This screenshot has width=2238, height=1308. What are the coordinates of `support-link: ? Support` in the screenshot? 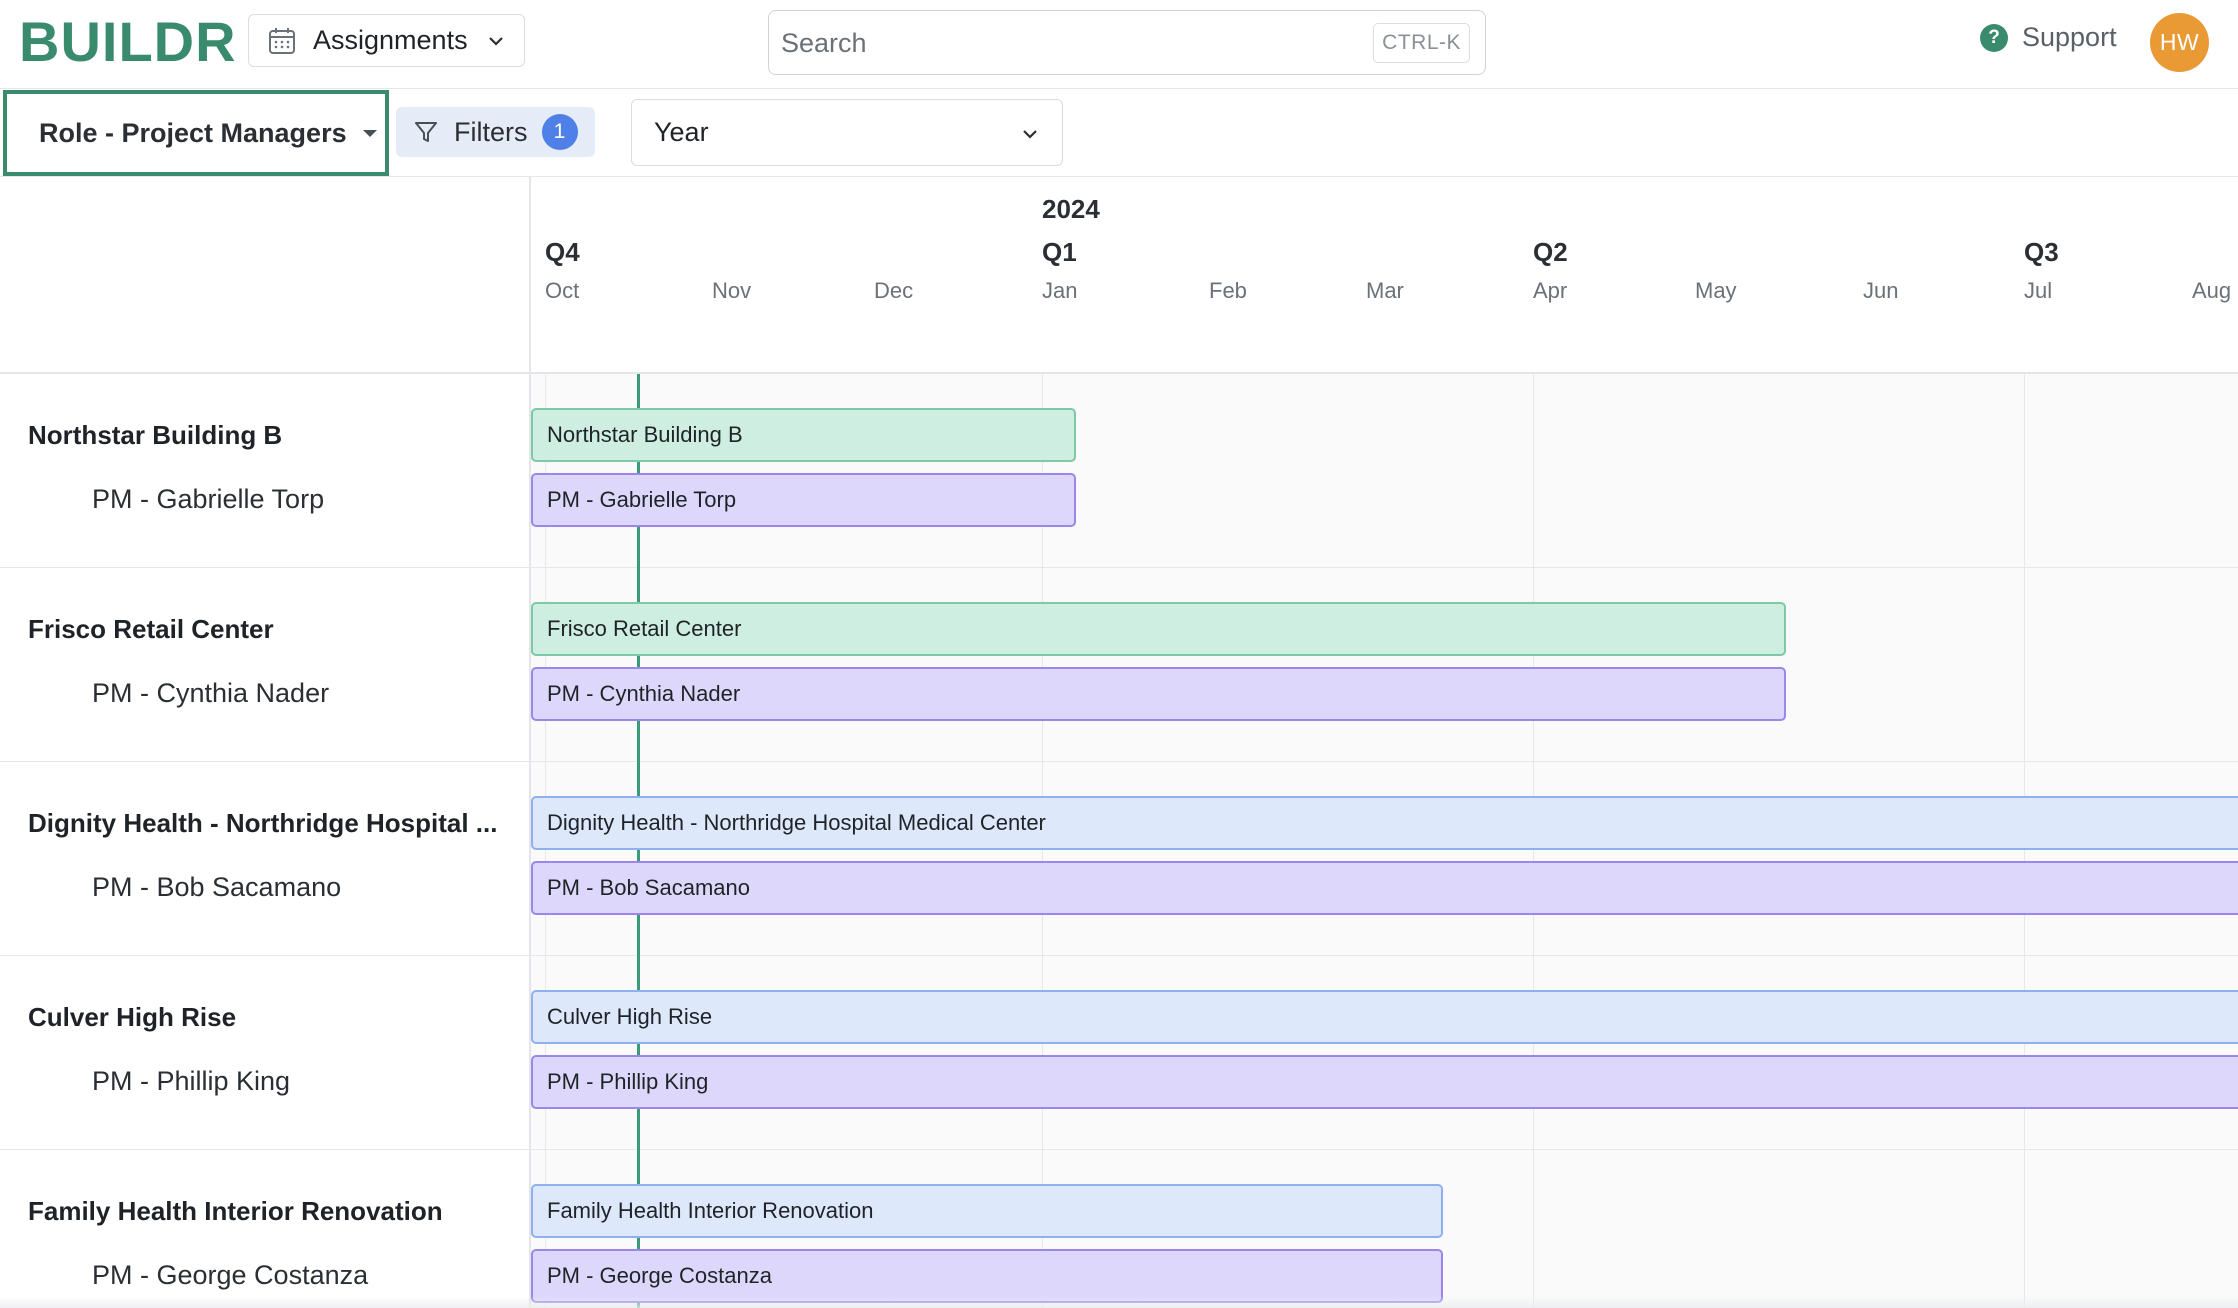 It's located at (2048, 37).